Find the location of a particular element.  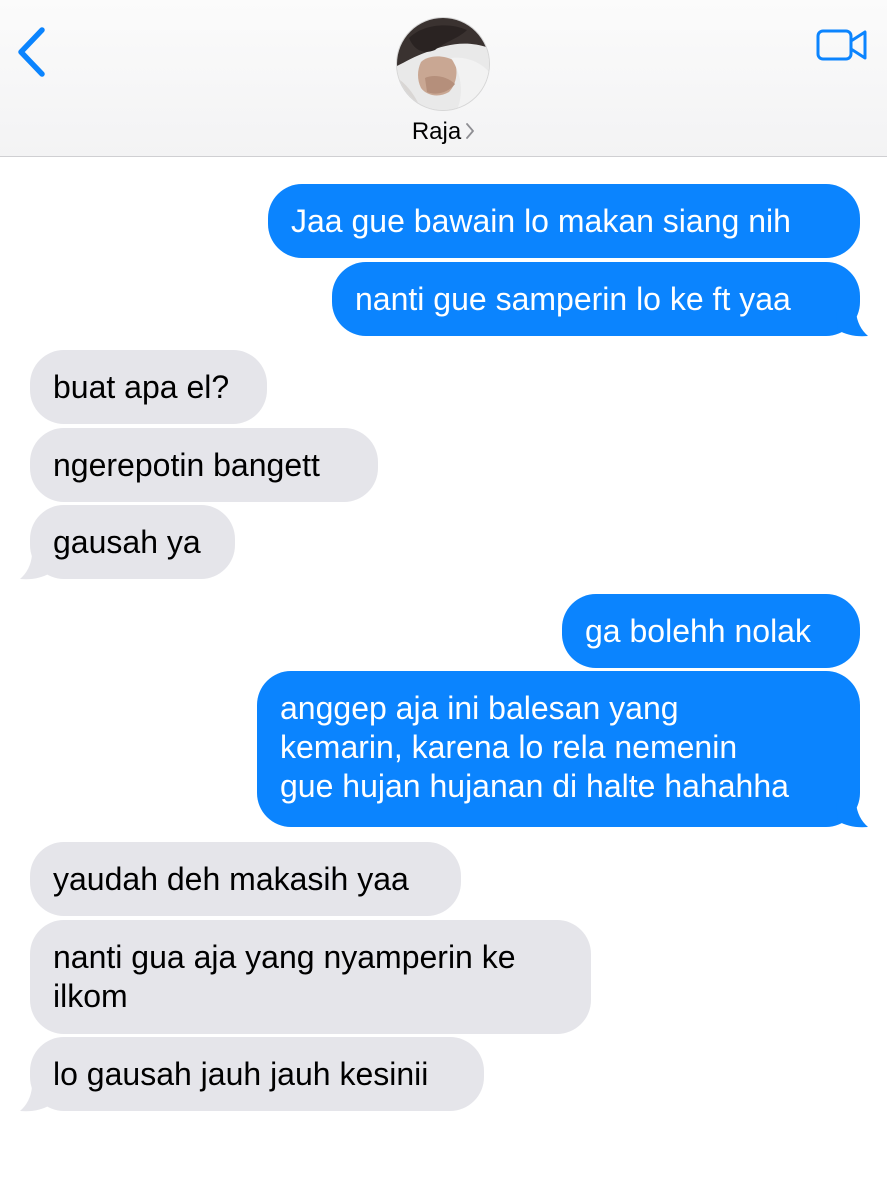

message-text: Jaa gue bawain lo makan siang nih is located at coordinates (541, 221).